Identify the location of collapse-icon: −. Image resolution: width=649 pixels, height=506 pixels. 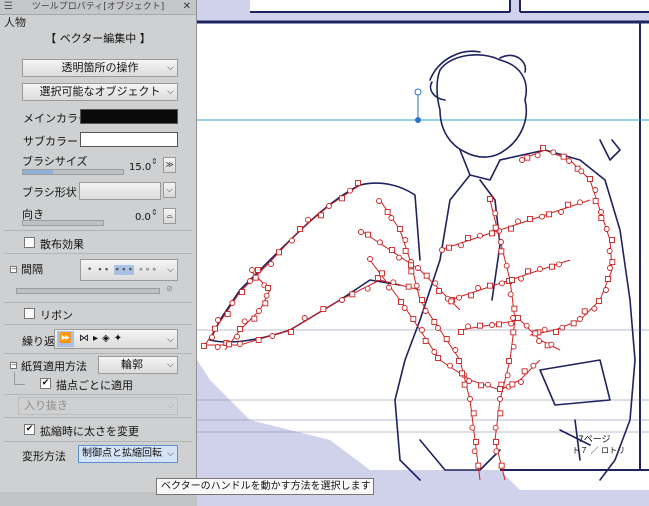
(13, 365).